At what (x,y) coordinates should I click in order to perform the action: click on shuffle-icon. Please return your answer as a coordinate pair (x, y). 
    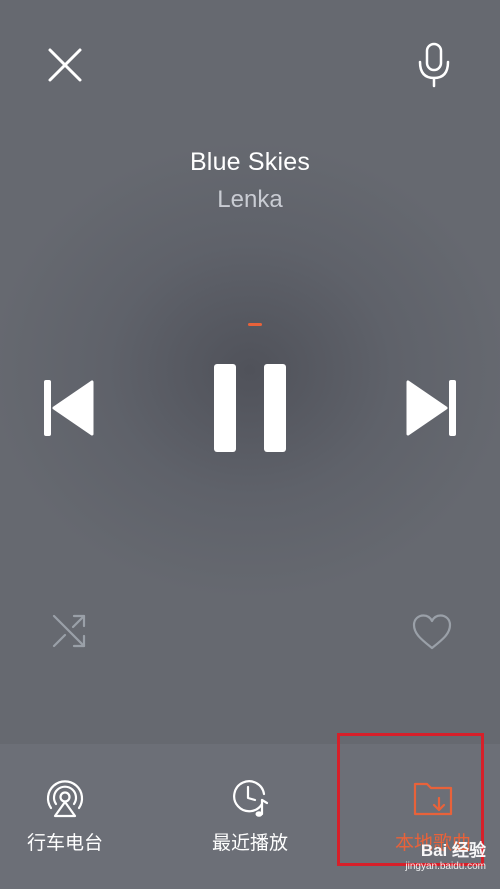
    Looking at the image, I should click on (69, 631).